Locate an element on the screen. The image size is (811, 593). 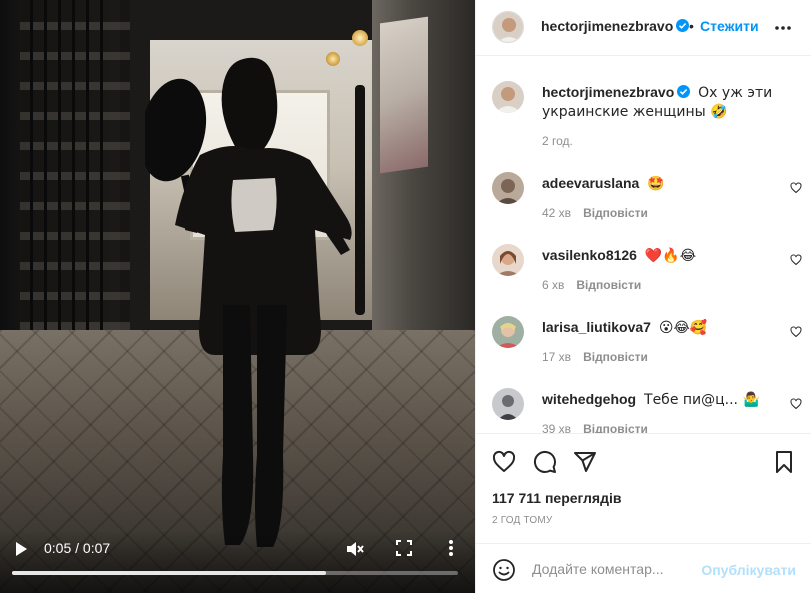
comment-username: adeevaruslana is located at coordinates (590, 183).